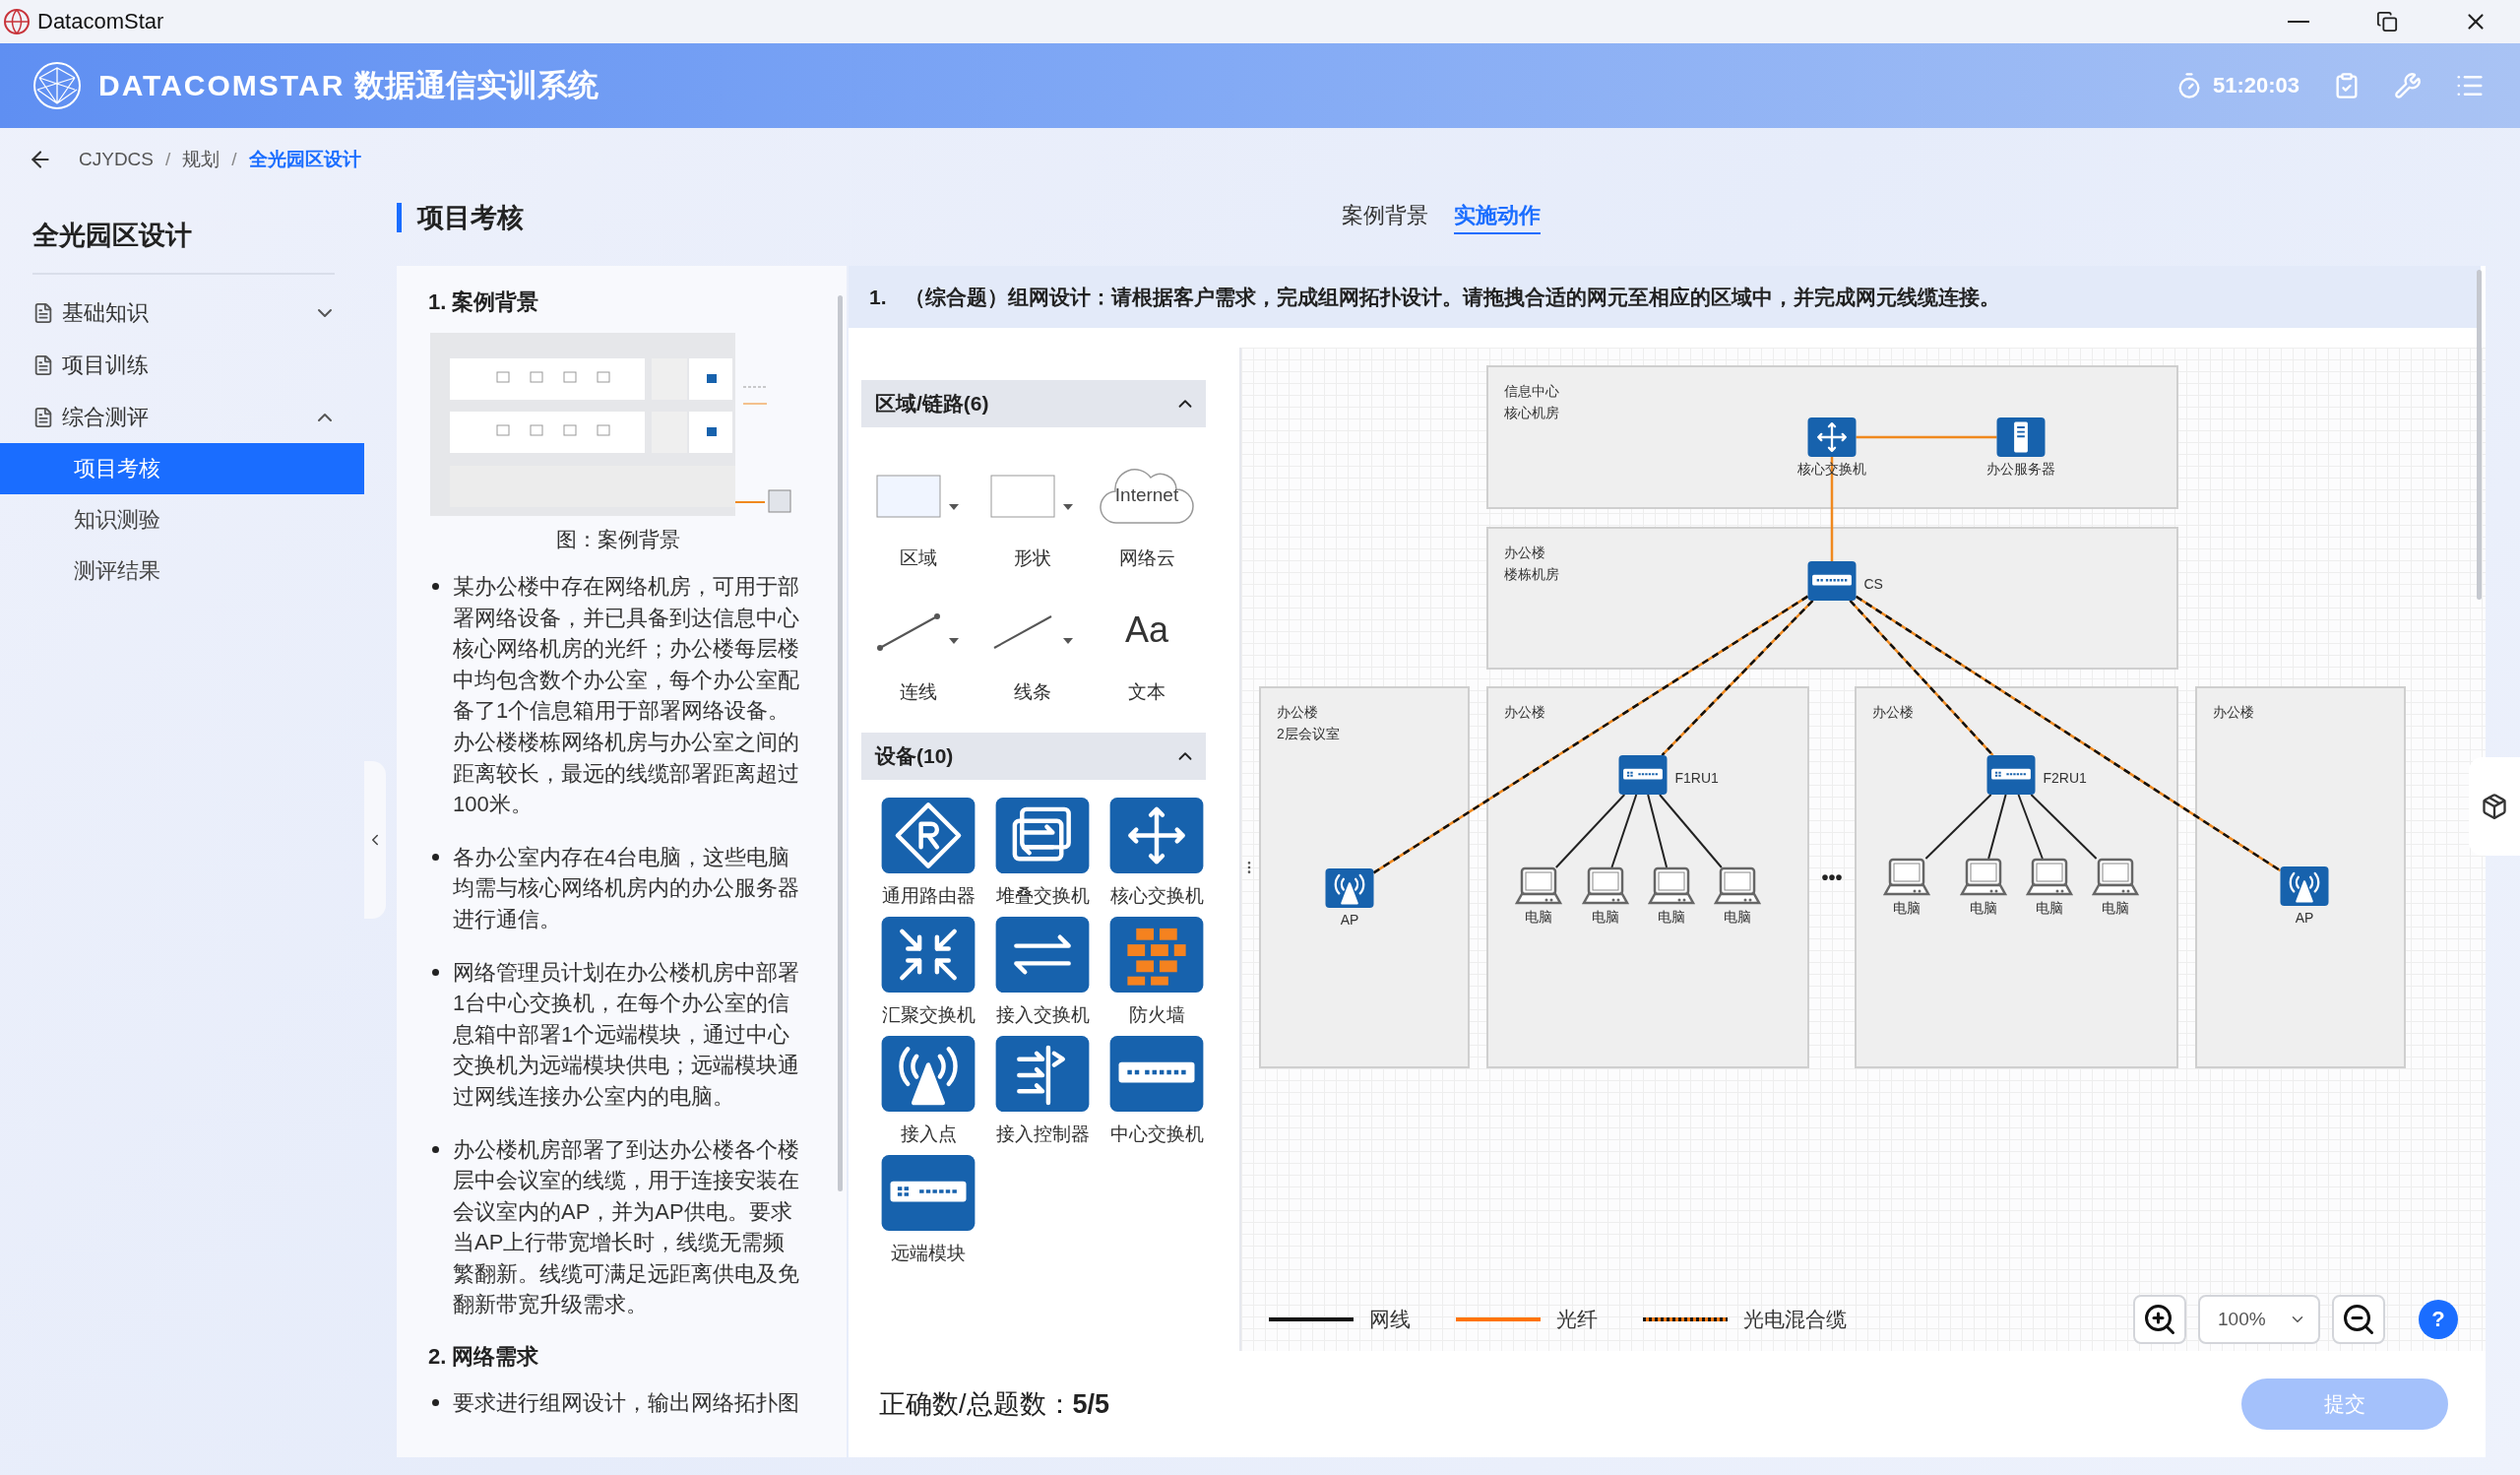 This screenshot has height=1475, width=2520. Describe the element at coordinates (304, 159) in the screenshot. I see `breadcrumb-link: 全光园区设计` at that location.